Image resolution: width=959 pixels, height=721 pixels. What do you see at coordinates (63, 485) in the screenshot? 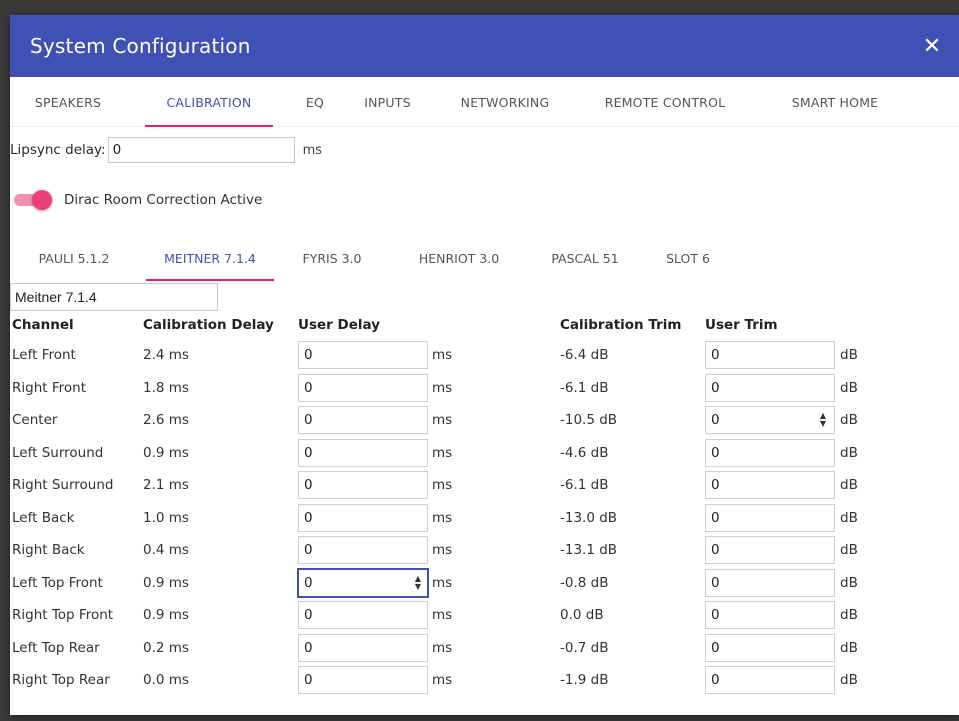
I see `channel-name: Right Surround` at bounding box center [63, 485].